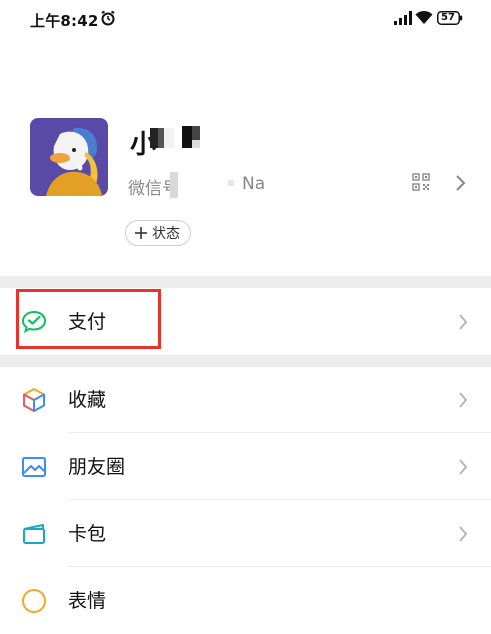 The height and width of the screenshot is (634, 491). Describe the element at coordinates (175, 137) in the screenshot. I see `nickname-pixelation` at that location.